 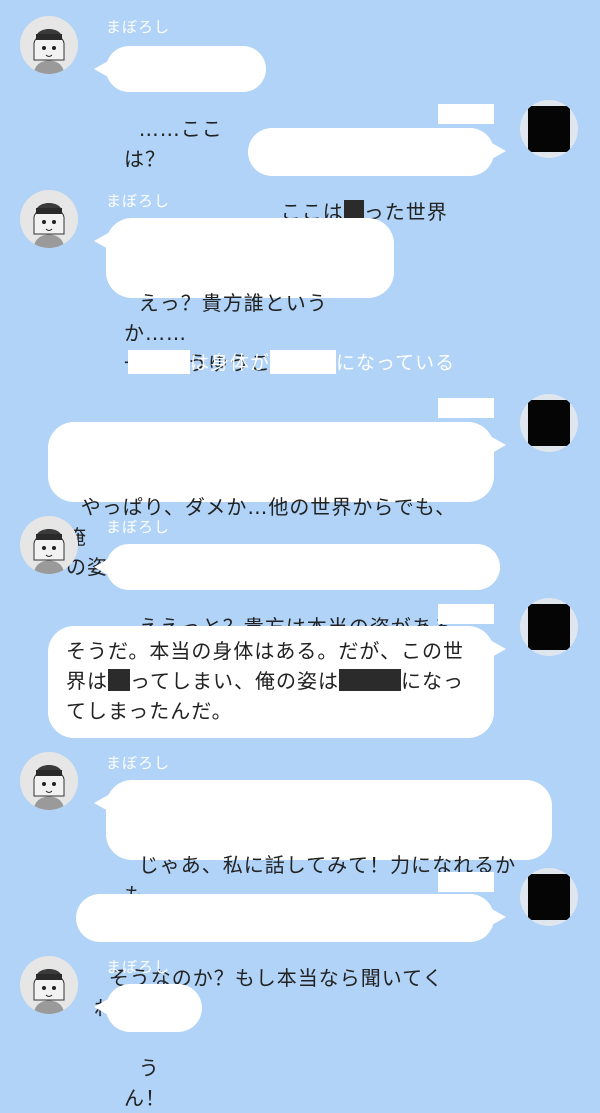 What do you see at coordinates (432, 681) in the screenshot?
I see `message-text: になっ` at bounding box center [432, 681].